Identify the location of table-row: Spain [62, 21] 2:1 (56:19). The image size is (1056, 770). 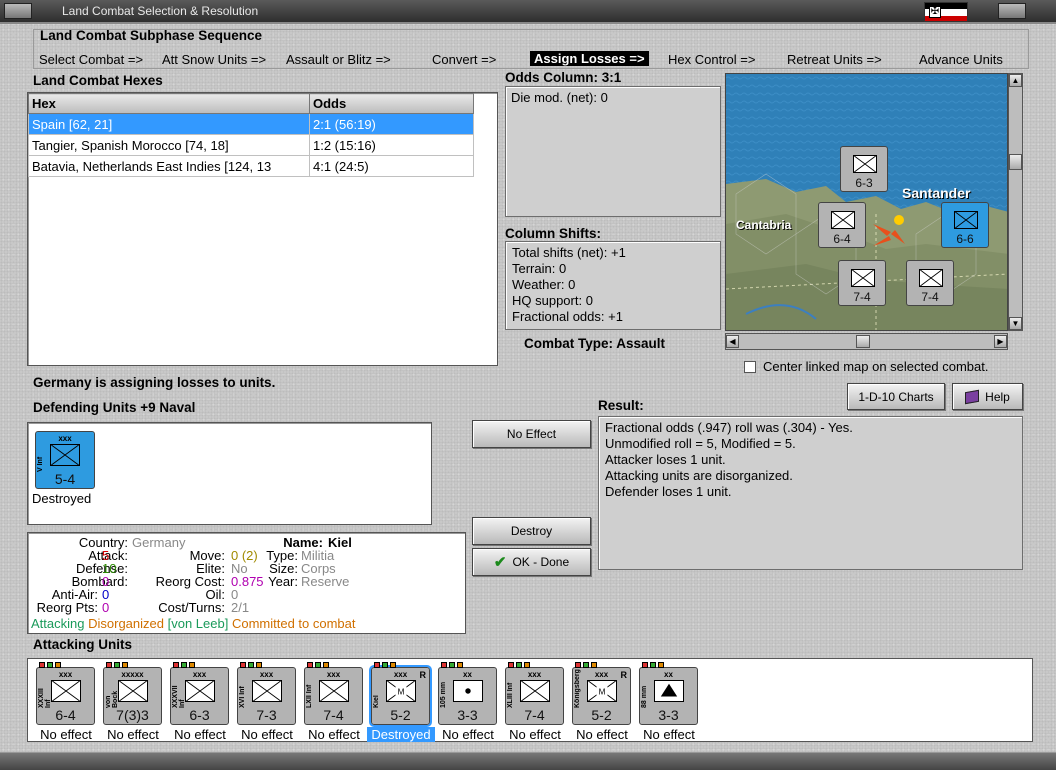
(251, 124).